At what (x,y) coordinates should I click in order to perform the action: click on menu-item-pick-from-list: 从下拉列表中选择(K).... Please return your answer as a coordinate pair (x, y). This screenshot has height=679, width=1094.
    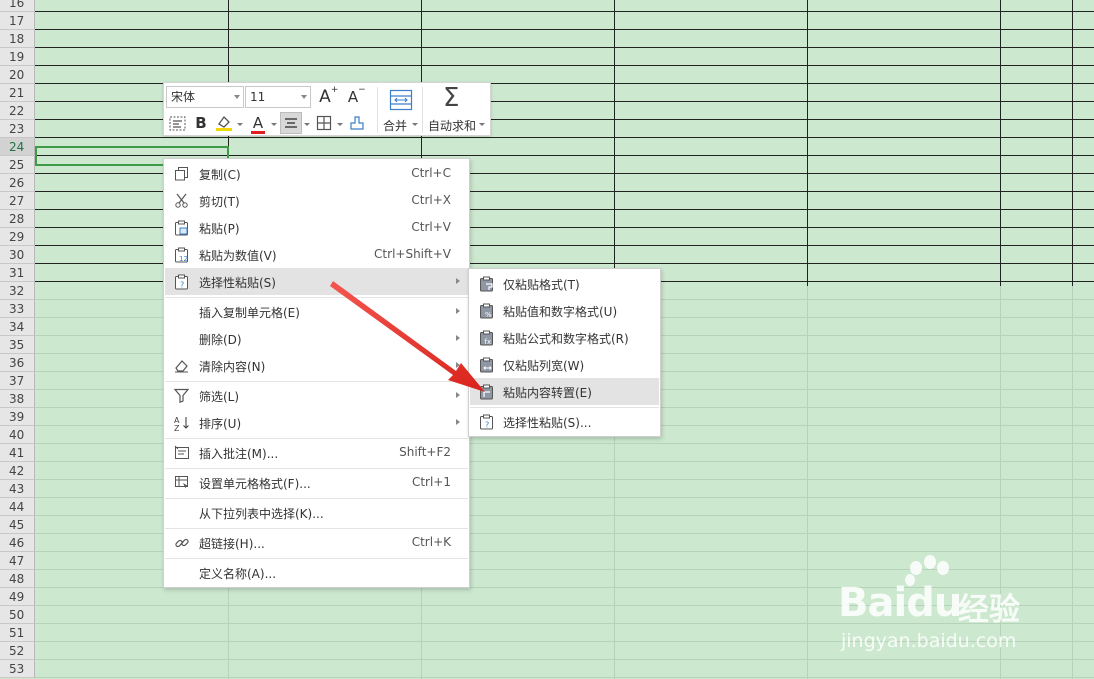
    Looking at the image, I should click on (316, 512).